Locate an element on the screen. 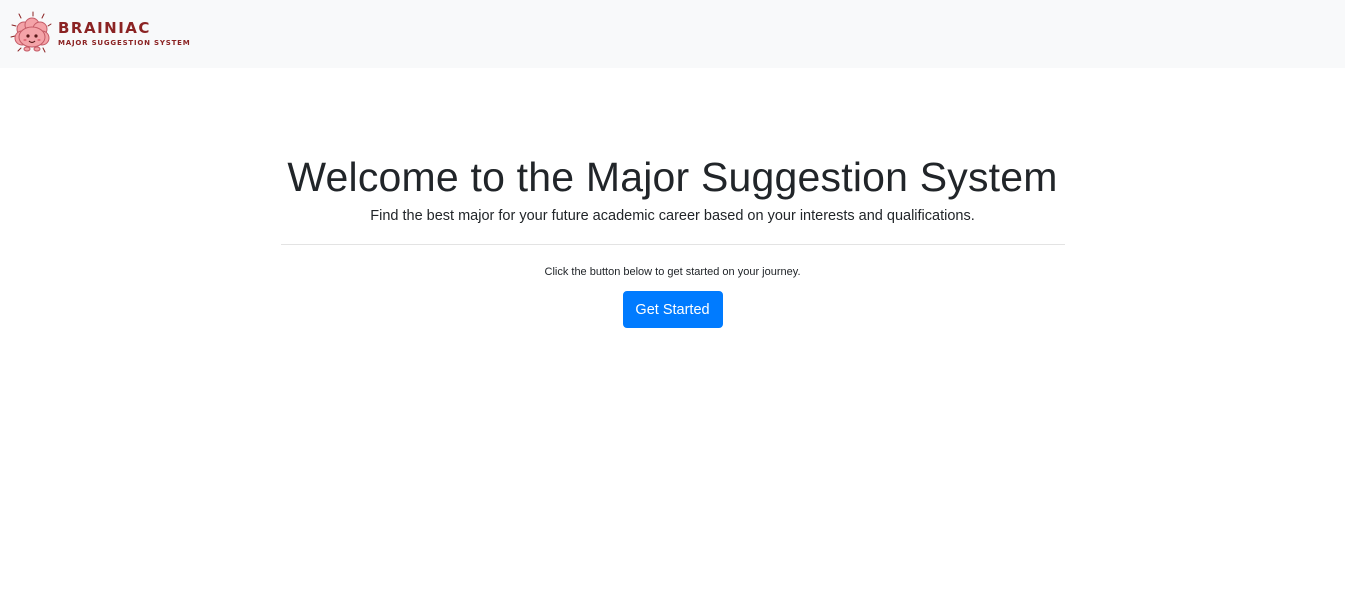  brand-name: BRAINIAC is located at coordinates (104, 28).